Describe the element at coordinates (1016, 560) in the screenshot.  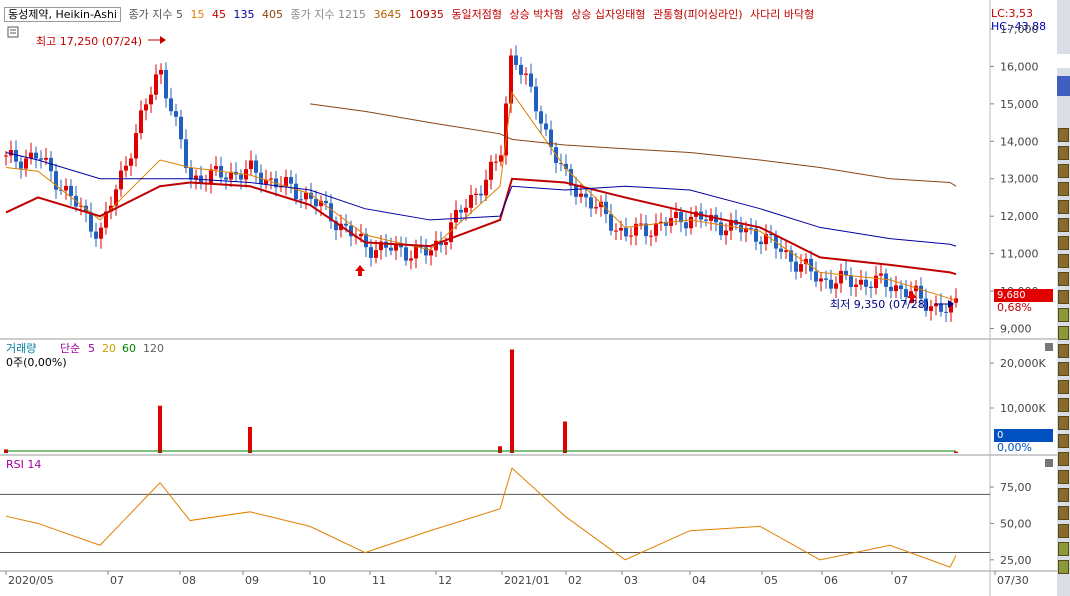
I see `rsi-tick-label: 25,00` at that location.